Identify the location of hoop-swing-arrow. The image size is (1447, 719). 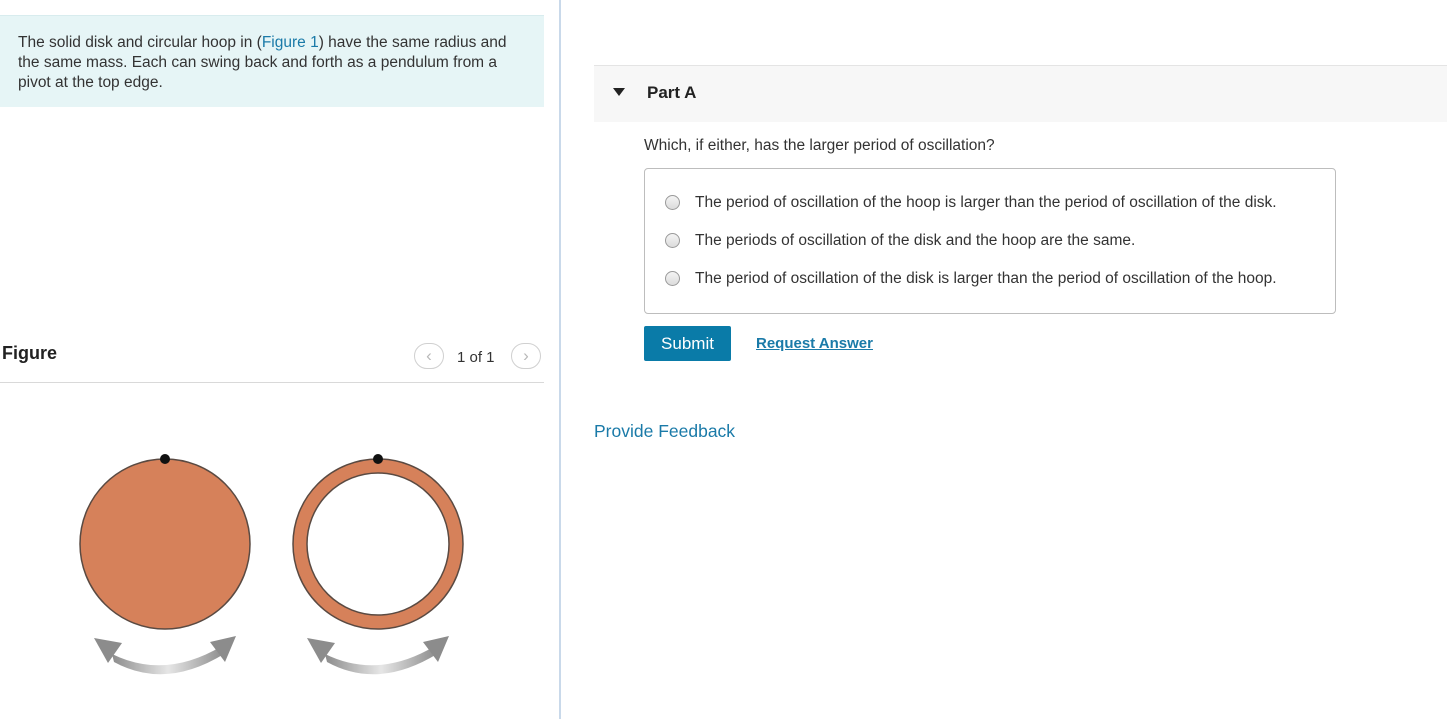
(378, 655).